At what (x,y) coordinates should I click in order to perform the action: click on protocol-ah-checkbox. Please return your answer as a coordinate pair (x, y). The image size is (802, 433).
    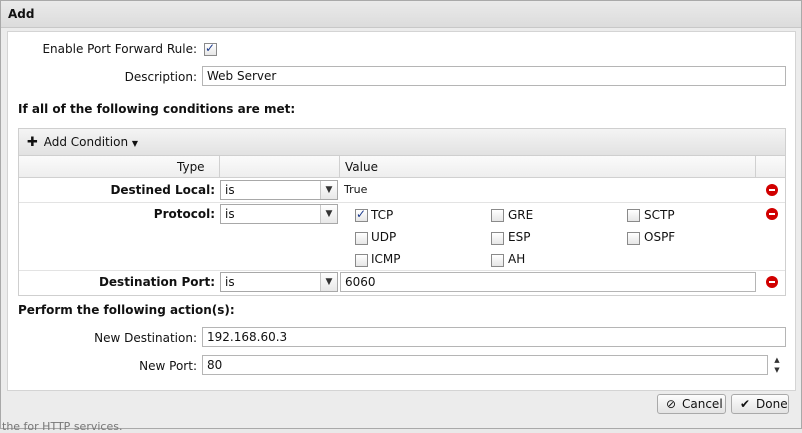
    Looking at the image, I should click on (497, 260).